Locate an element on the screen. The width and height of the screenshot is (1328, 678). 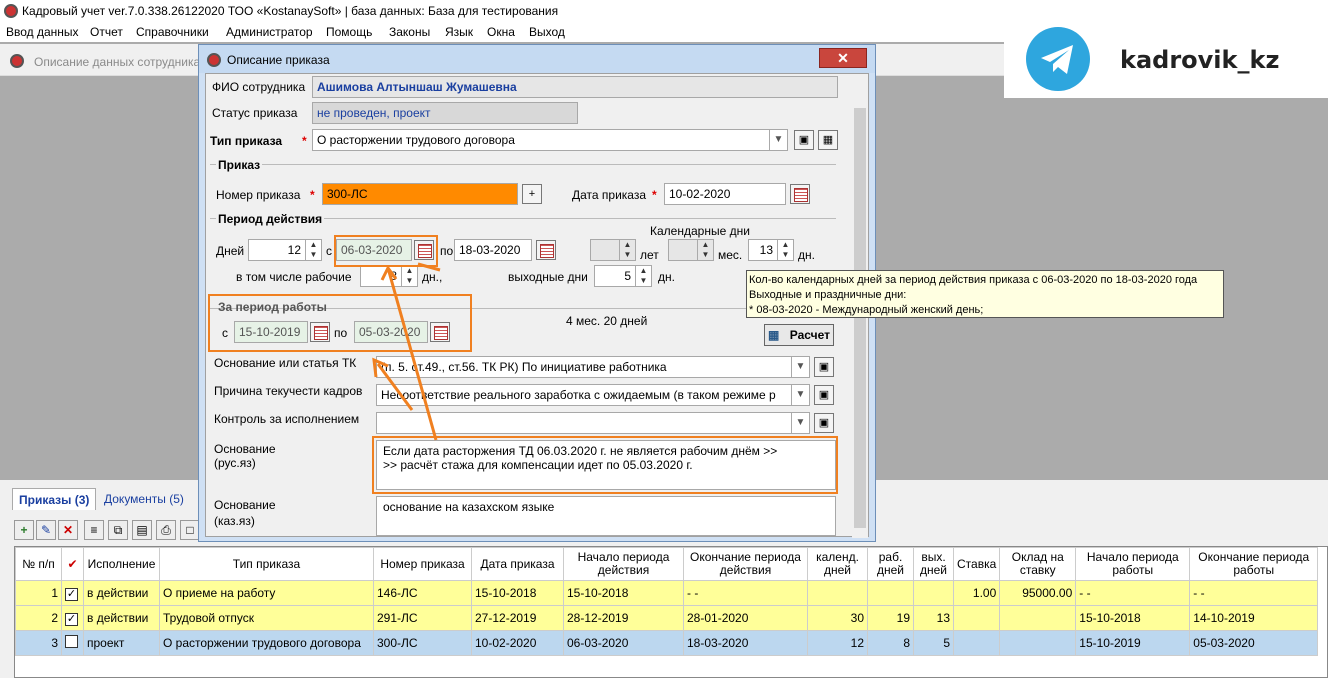
cell-period-start: 28-12-2019 is located at coordinates (623, 618).